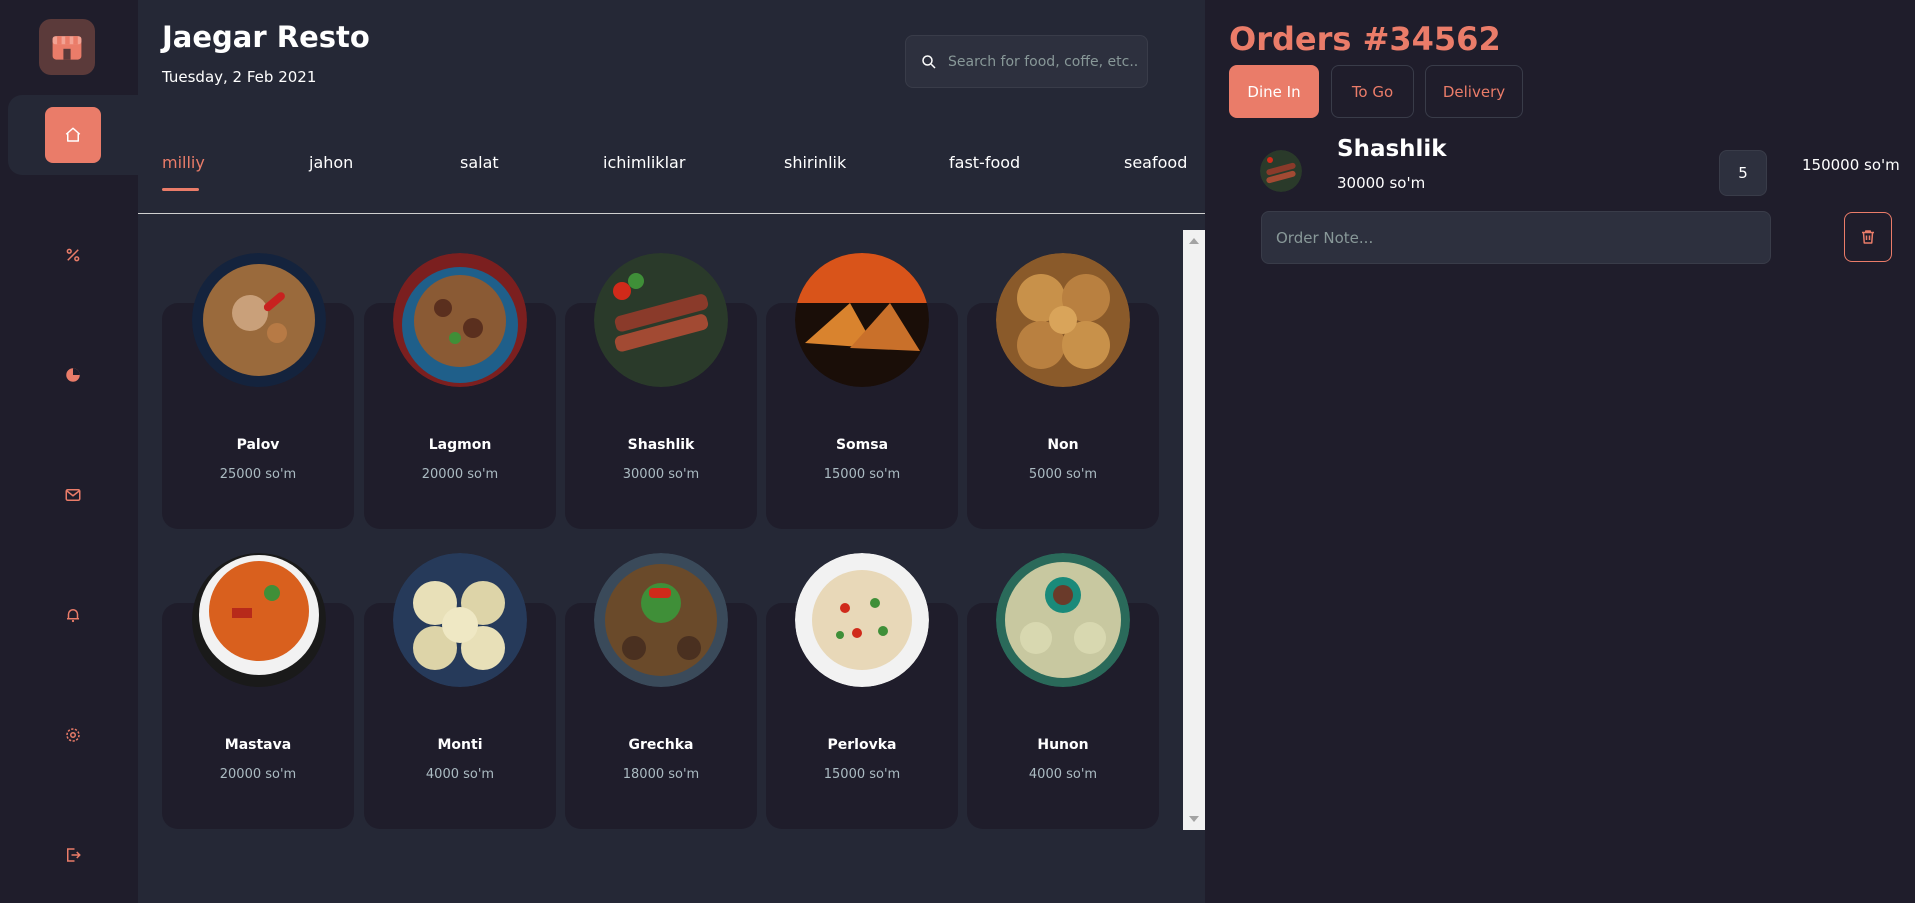 Image resolution: width=1915 pixels, height=903 pixels. I want to click on nav-message-button, so click(73, 495).